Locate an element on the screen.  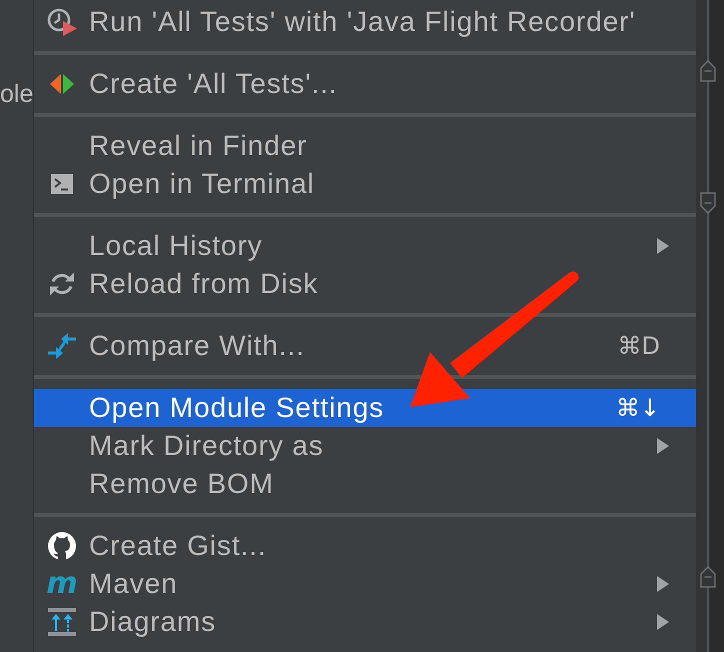
menu-item: Run 'All Tests' with 'Java Flight Recorder' is located at coordinates (365, 22).